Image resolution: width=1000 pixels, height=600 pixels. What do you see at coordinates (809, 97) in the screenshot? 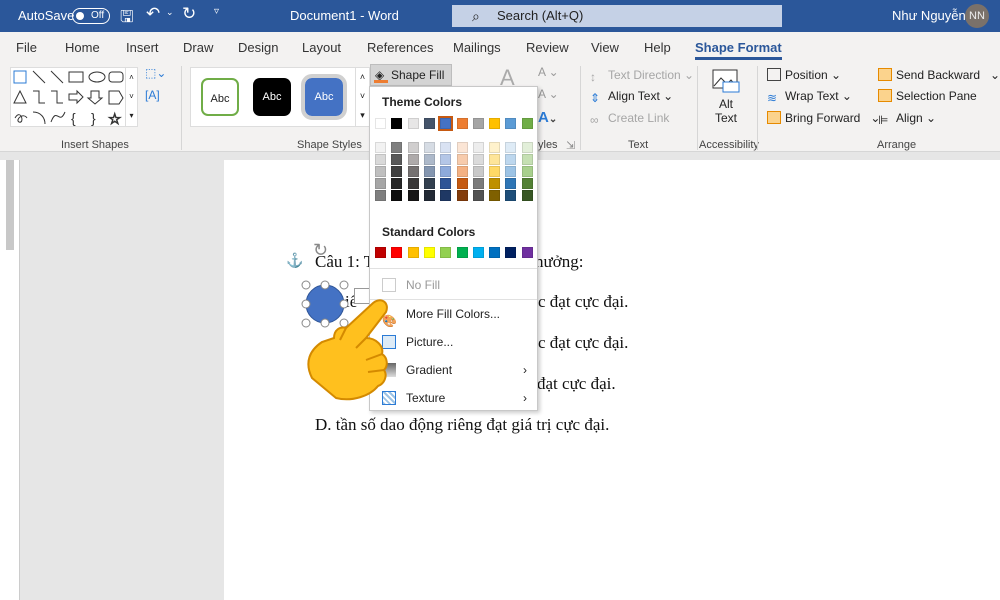
I see `wrap-text-button: ≋ Wrap Text ⌄` at bounding box center [809, 97].